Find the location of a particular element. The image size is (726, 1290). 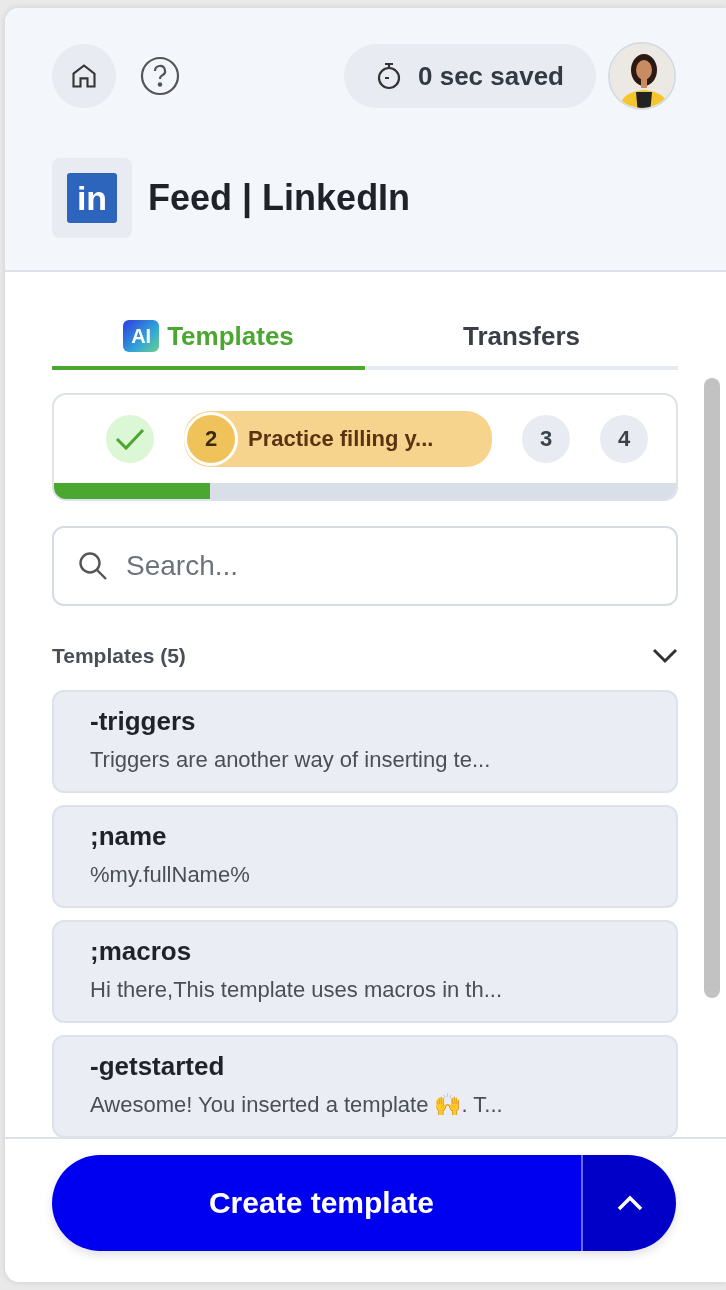

checkmark-icon is located at coordinates (130, 439).